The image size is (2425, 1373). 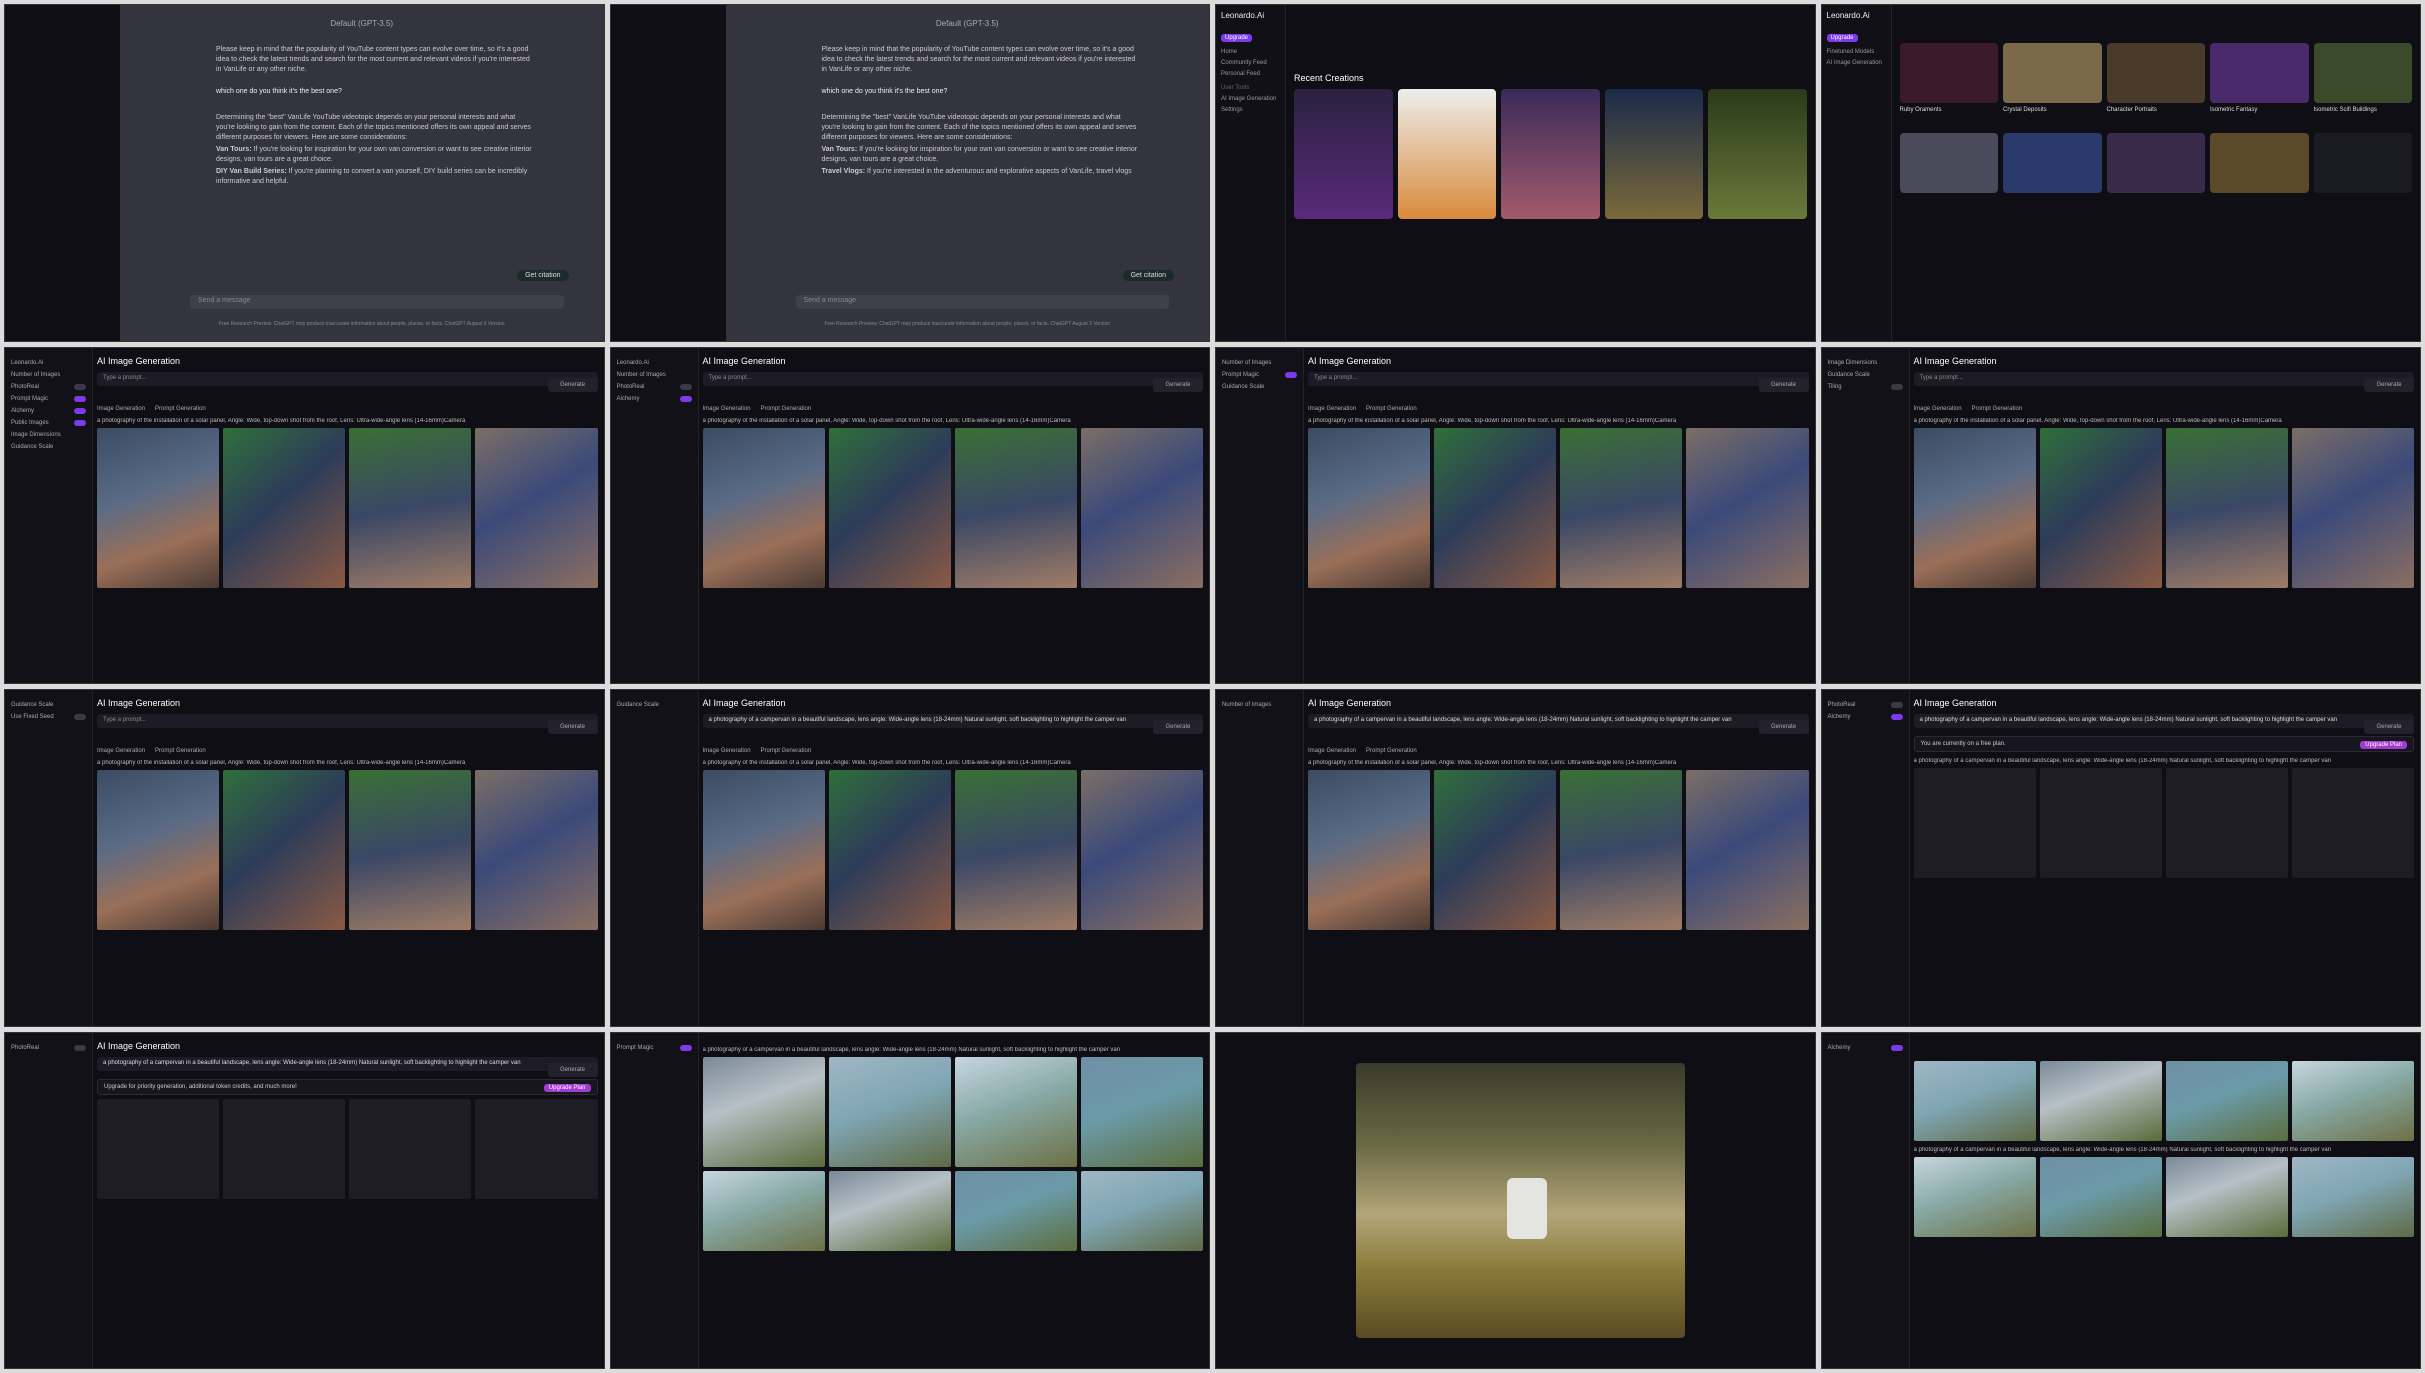 What do you see at coordinates (2362, 73) in the screenshot?
I see `model-tile-scifi` at bounding box center [2362, 73].